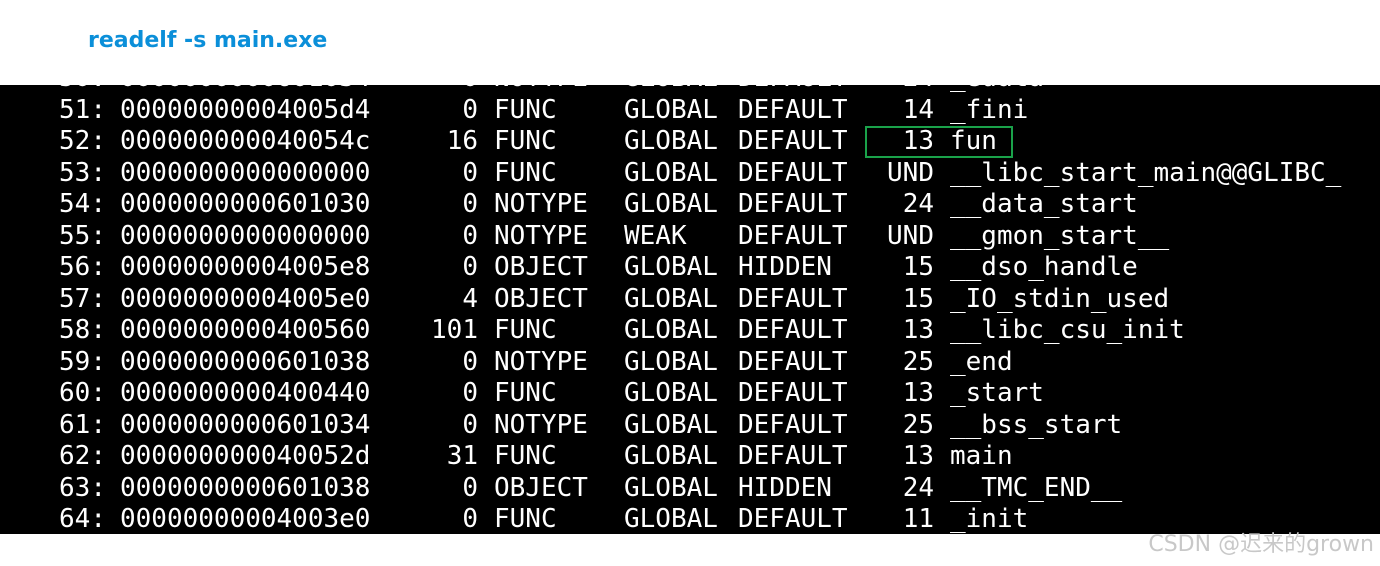 This screenshot has width=1380, height=566. Describe the element at coordinates (981, 456) in the screenshot. I see `symbol-name: main` at that location.